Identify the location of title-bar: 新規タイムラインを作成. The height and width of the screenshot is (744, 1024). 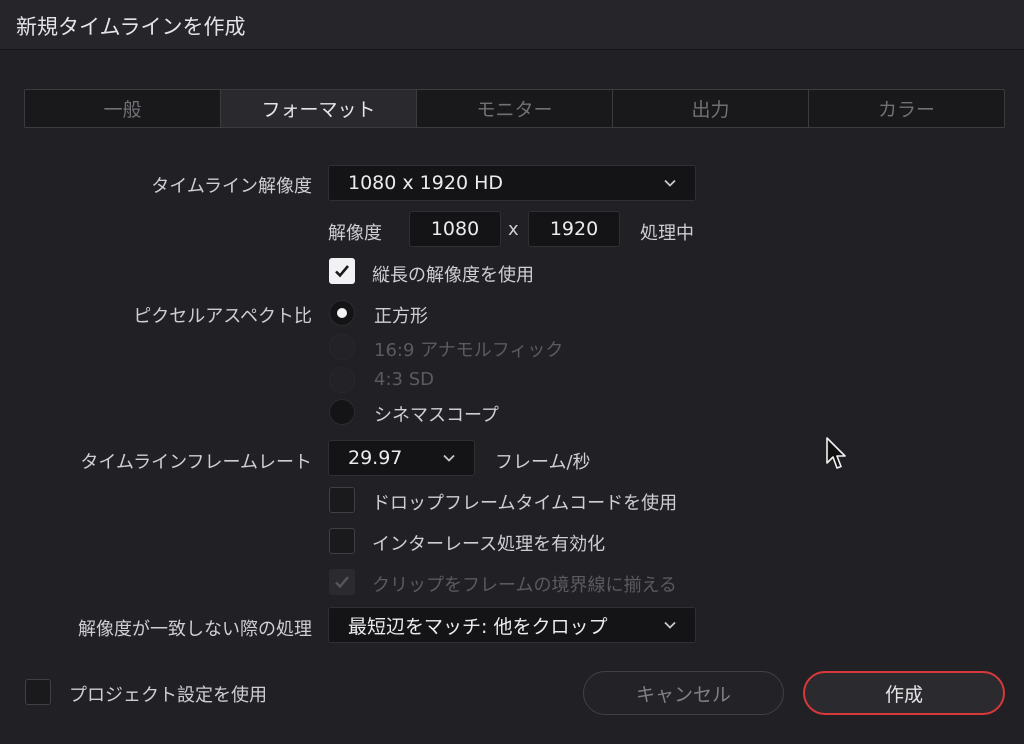
(512, 25).